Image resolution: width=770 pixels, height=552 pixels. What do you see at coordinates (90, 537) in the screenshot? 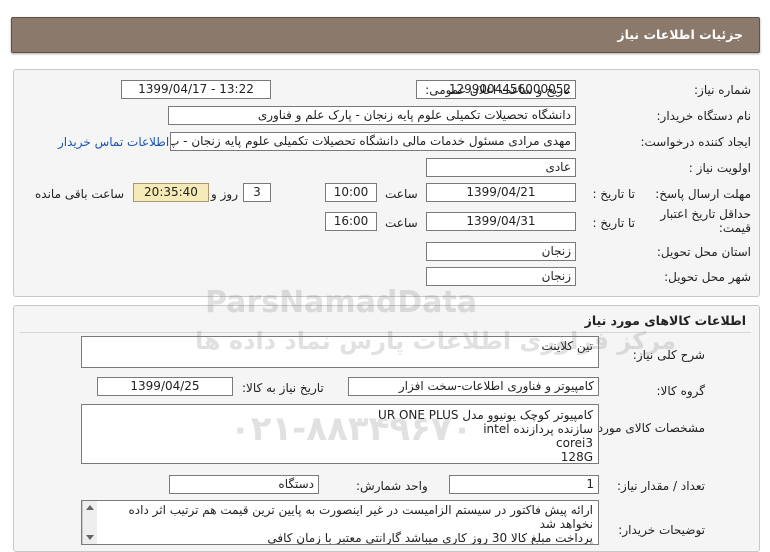
I see `scroll-down-icon` at bounding box center [90, 537].